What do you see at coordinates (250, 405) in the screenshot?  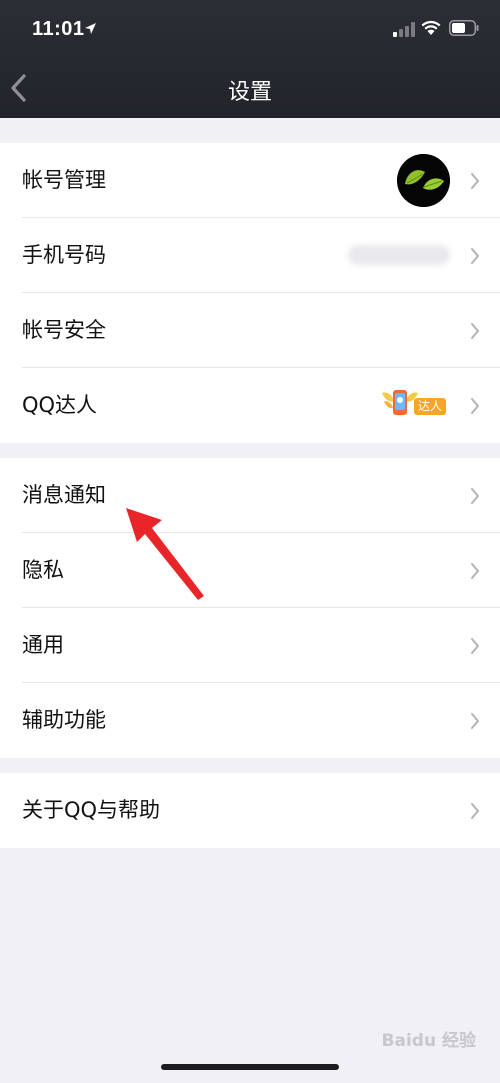 I see `settings-row-qq-daren: QQ达人 达人` at bounding box center [250, 405].